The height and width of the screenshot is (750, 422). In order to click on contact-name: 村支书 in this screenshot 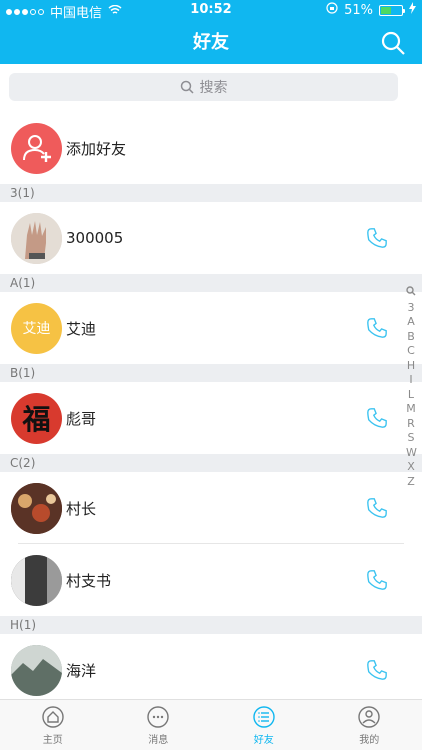, I will do `click(89, 580)`.